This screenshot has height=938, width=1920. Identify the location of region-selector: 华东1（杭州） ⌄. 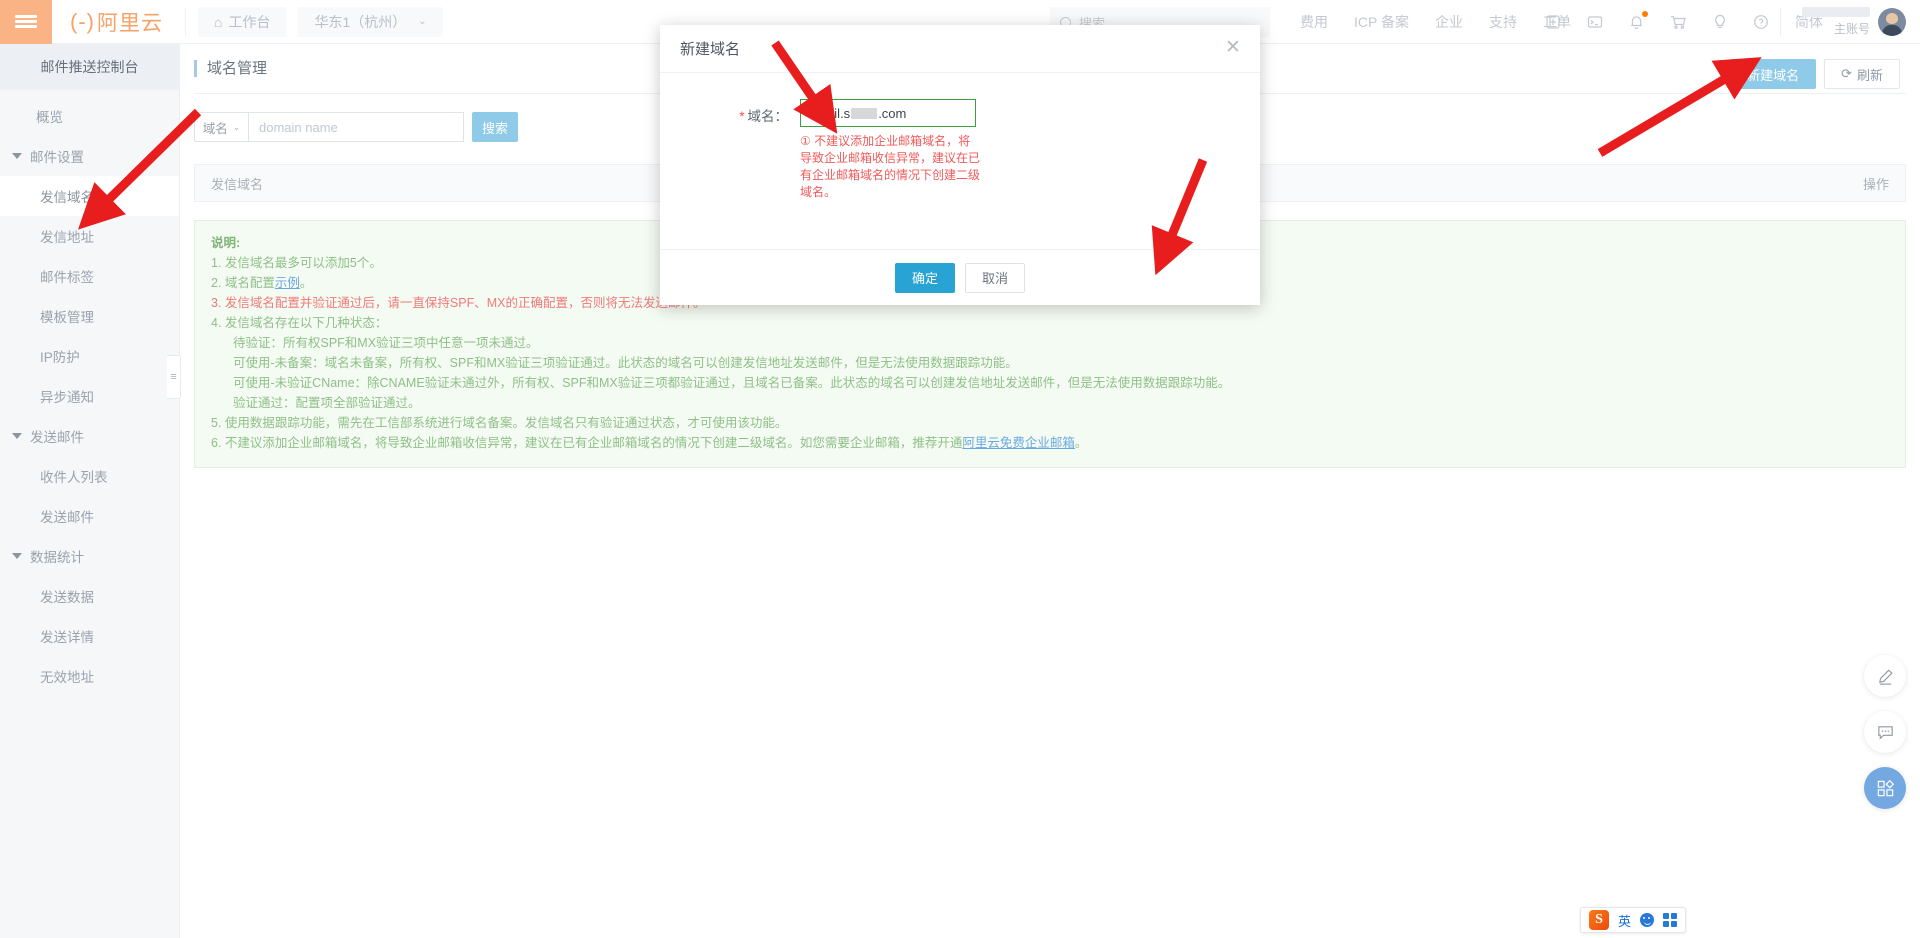
(370, 21).